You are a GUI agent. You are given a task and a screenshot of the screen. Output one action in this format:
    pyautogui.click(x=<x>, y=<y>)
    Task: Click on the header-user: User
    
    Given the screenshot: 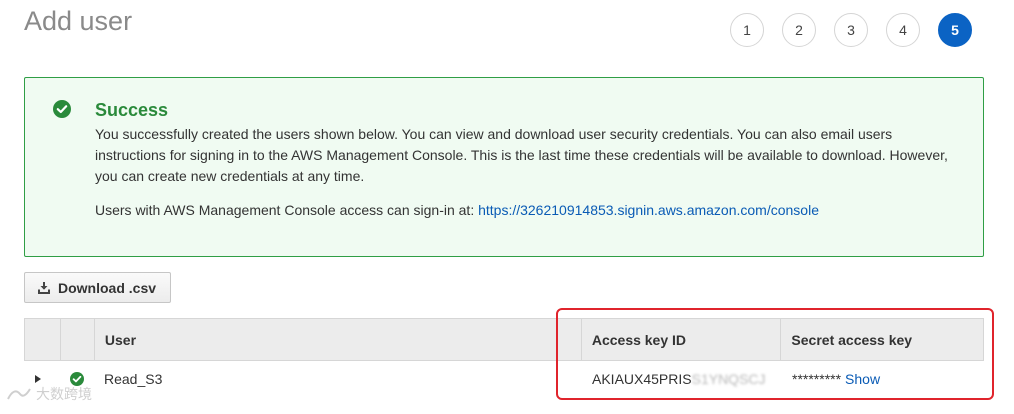 What is the action you would take?
    pyautogui.click(x=338, y=339)
    